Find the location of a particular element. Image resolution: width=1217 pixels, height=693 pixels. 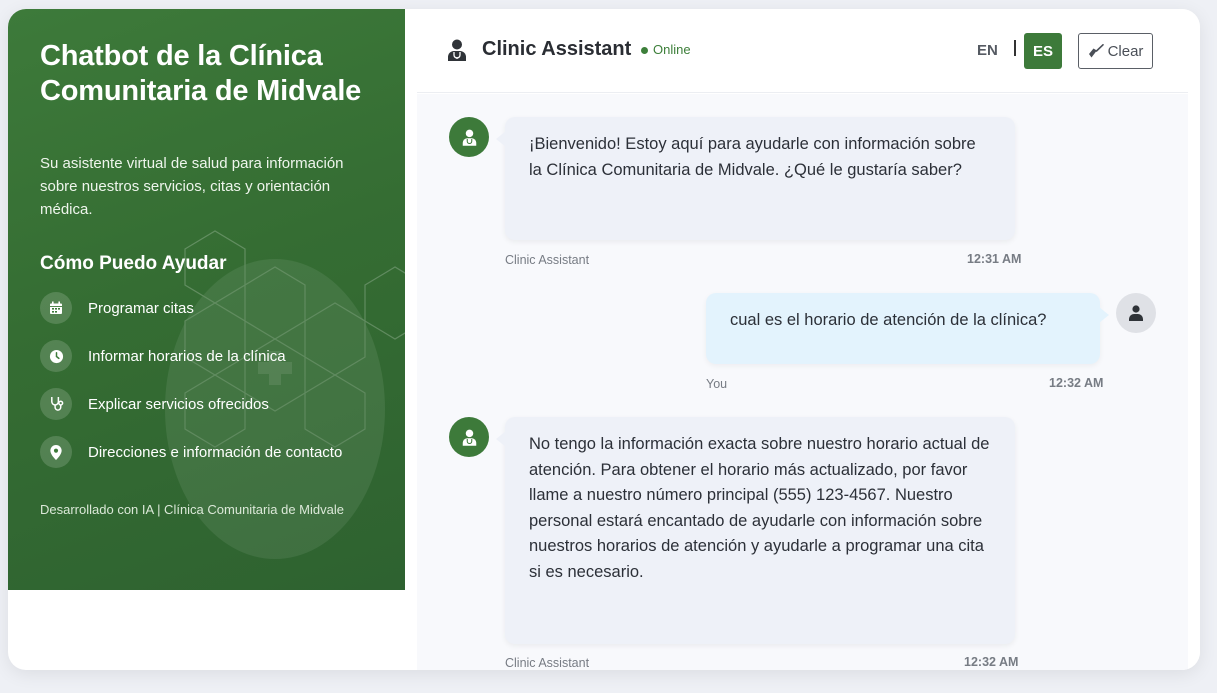

help-section-title: Cómo Puedo Ayudar is located at coordinates (133, 263).